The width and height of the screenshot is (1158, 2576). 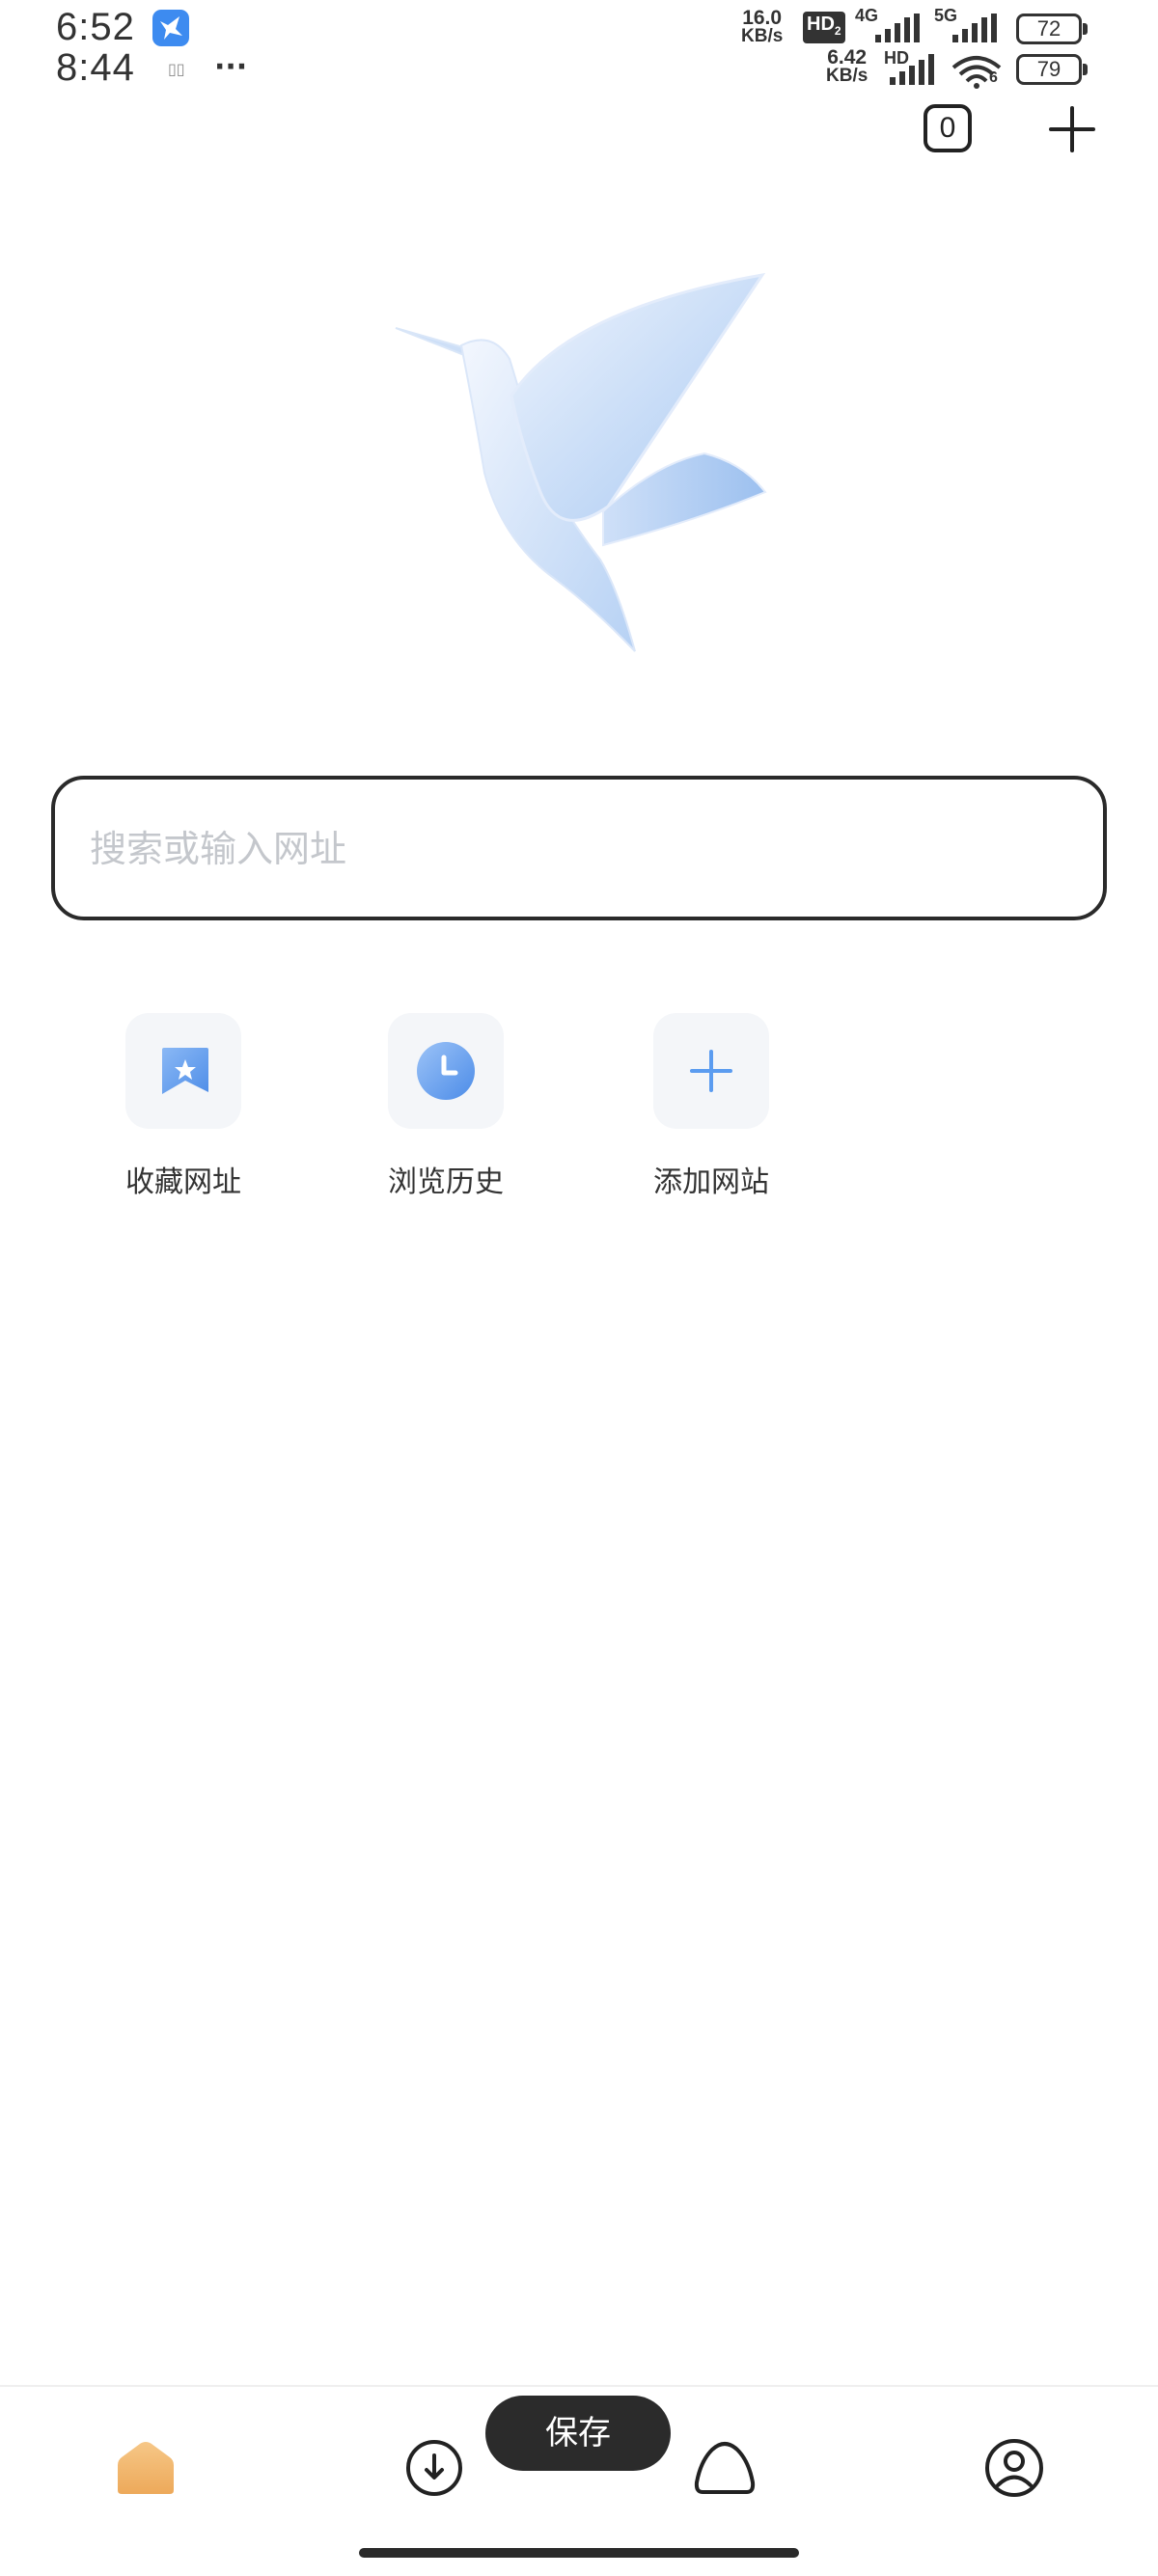 What do you see at coordinates (847, 66) in the screenshot?
I see `network-speed-2: 6.42 KB/s` at bounding box center [847, 66].